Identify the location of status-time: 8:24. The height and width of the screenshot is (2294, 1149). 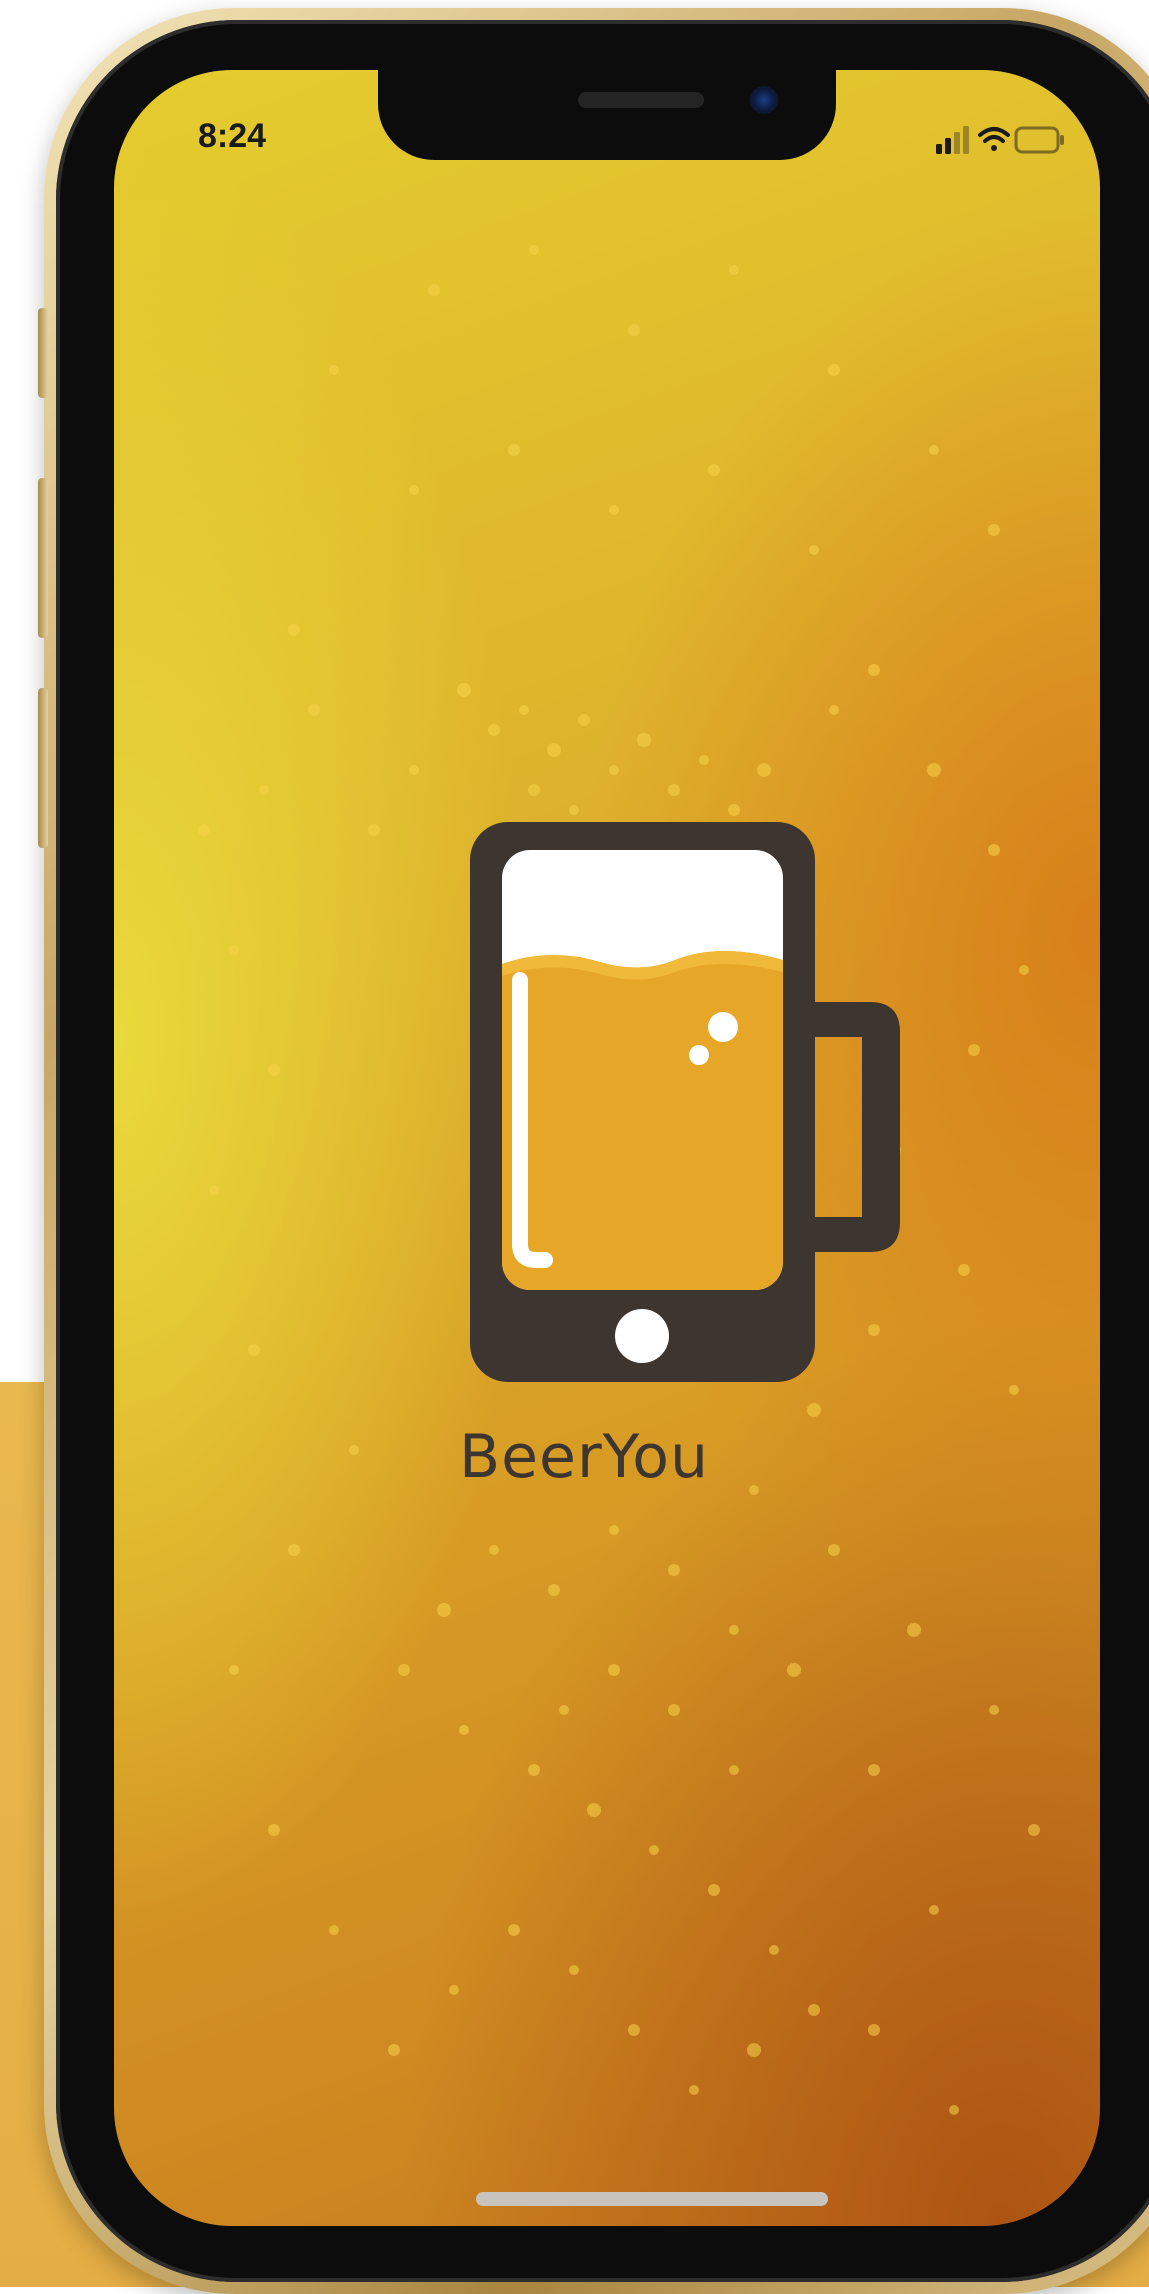
(232, 136).